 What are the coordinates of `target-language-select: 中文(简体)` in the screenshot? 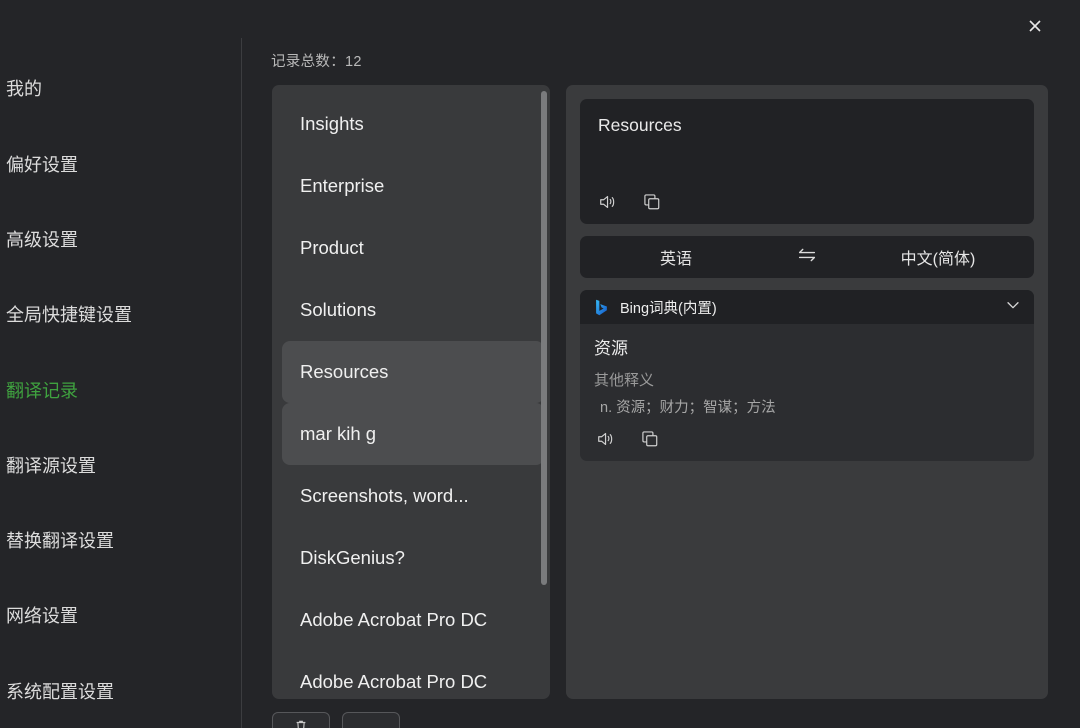 It's located at (938, 257).